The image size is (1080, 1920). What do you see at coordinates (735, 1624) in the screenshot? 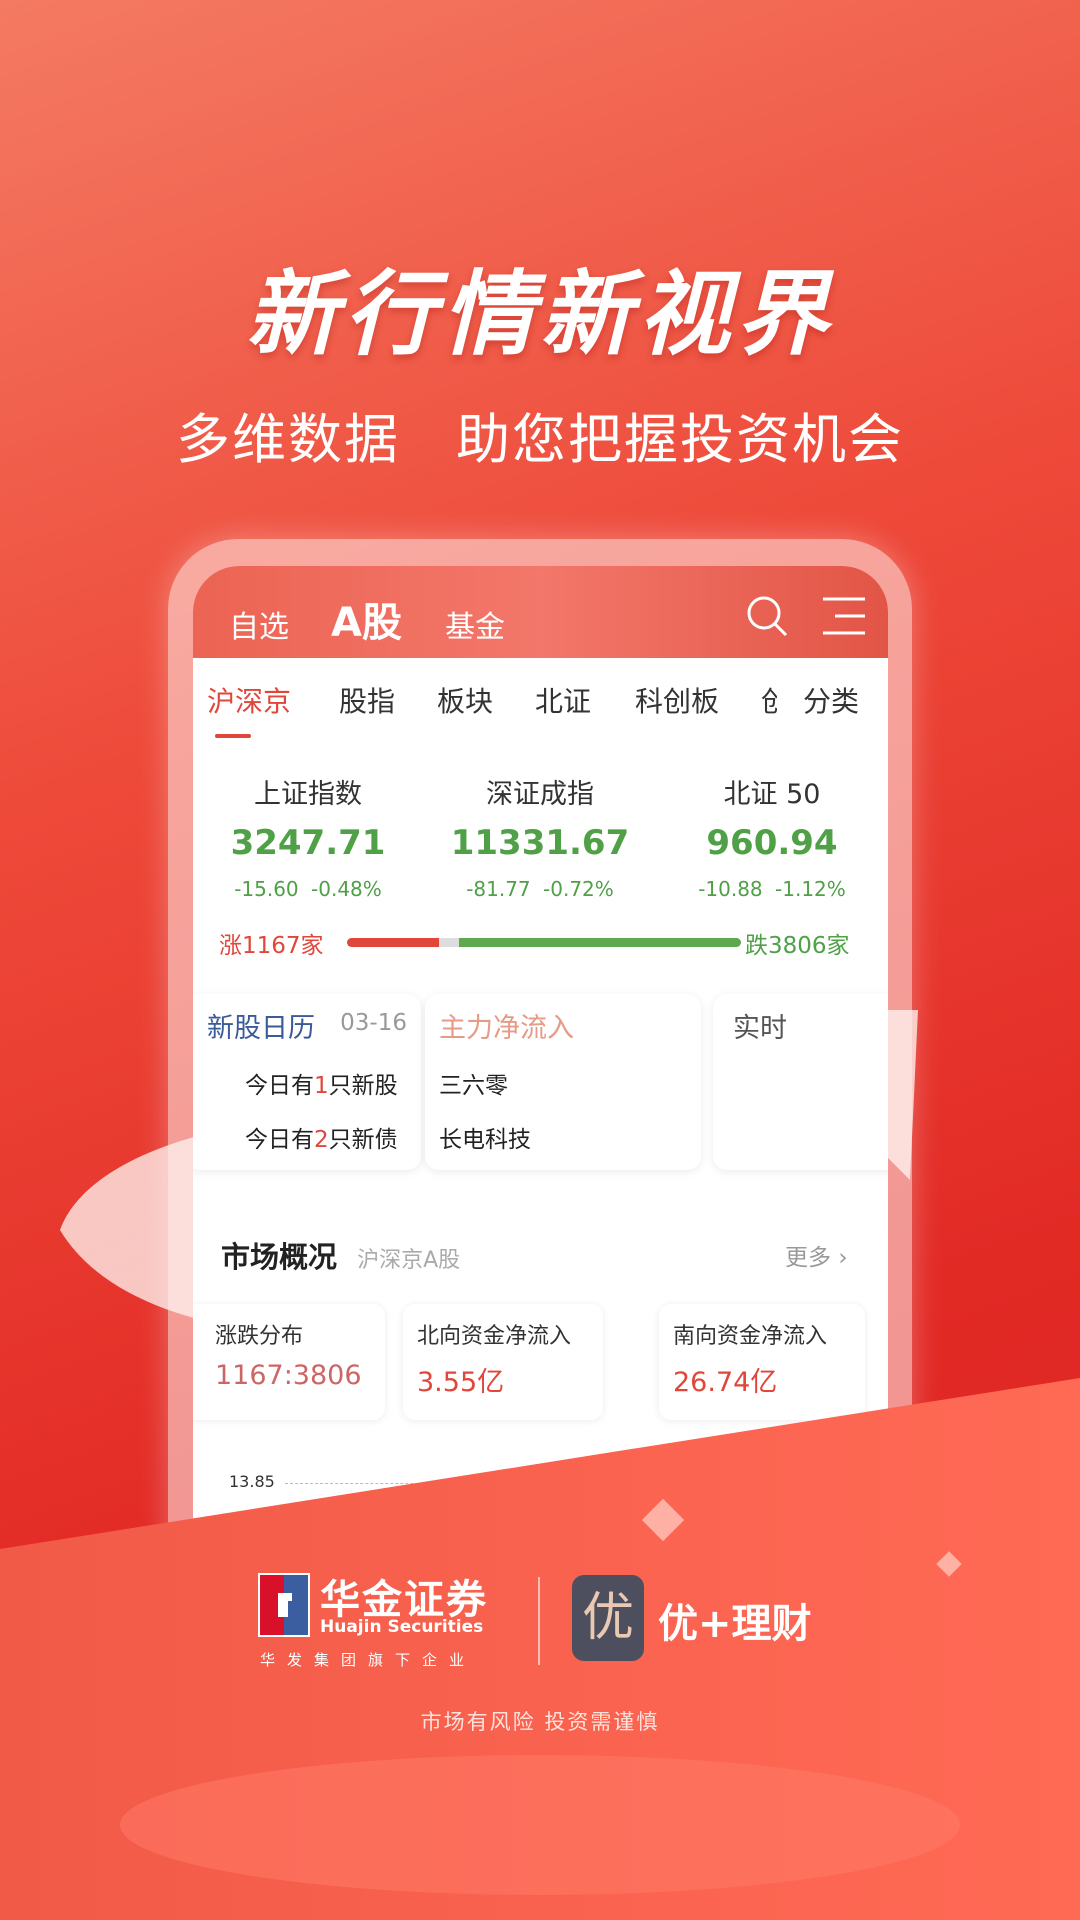
I see `app-name: 优+理财` at bounding box center [735, 1624].